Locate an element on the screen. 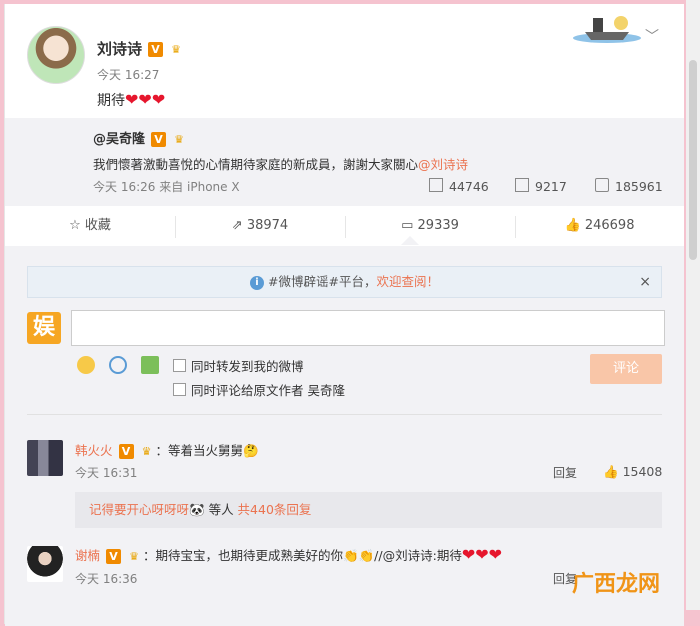  mention-link: @刘诗诗 is located at coordinates (443, 164).